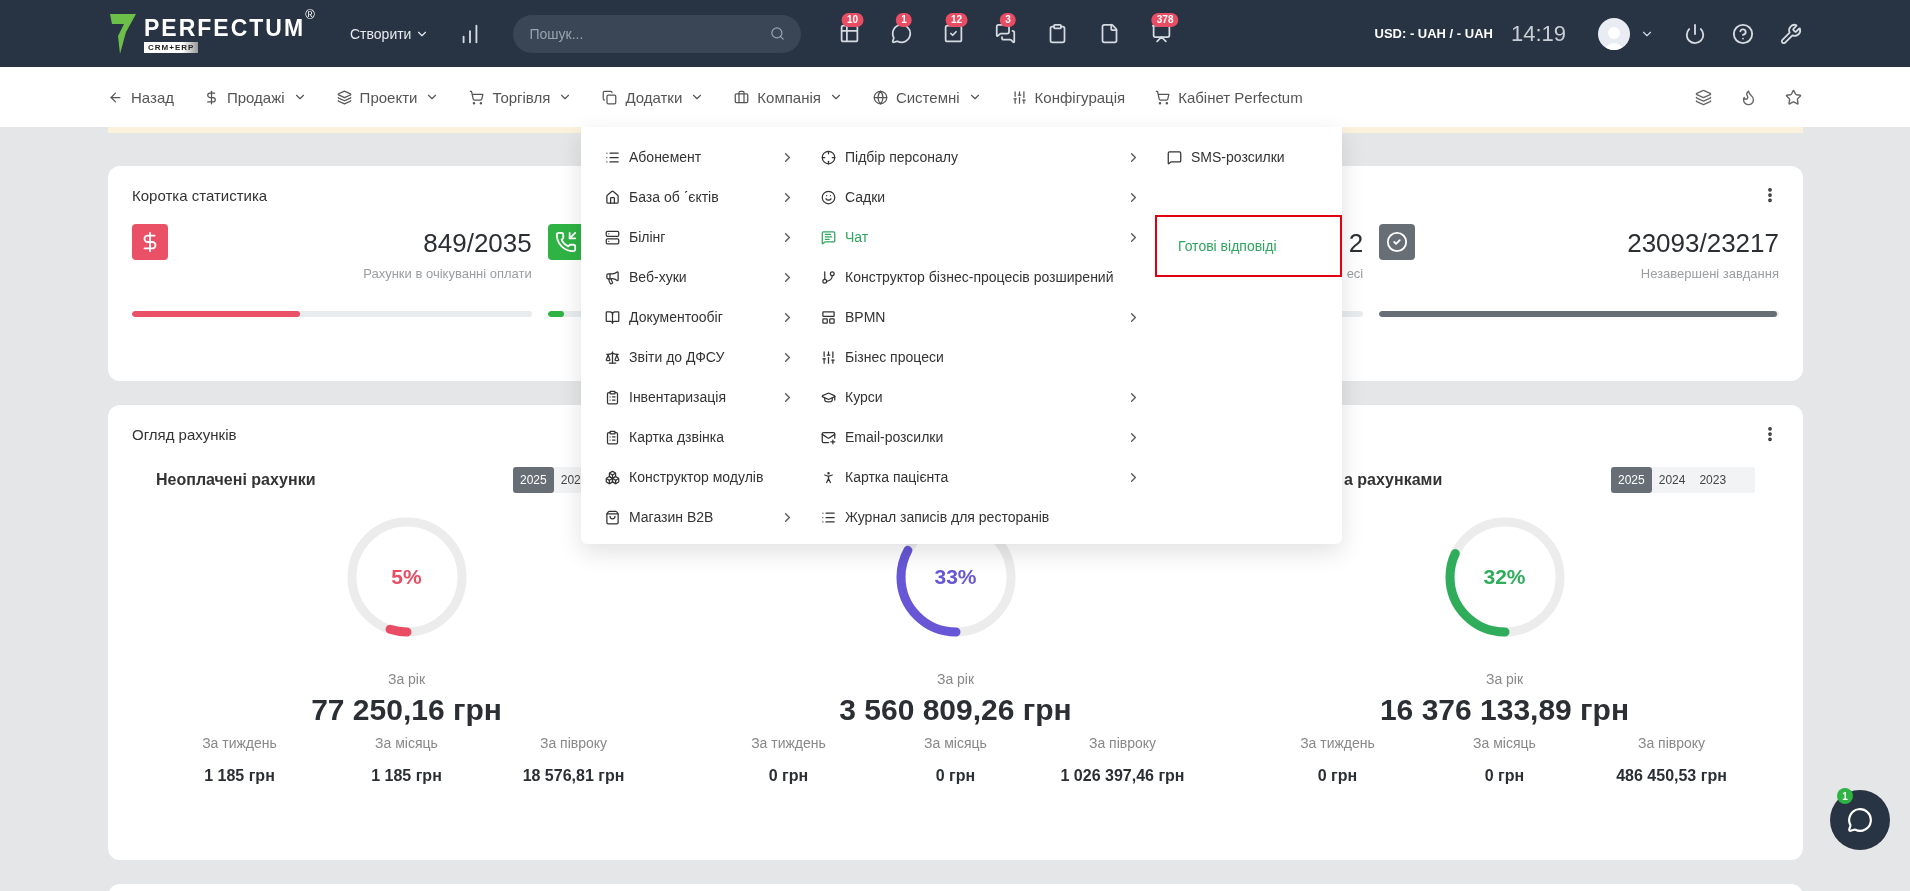 The width and height of the screenshot is (1910, 891). Describe the element at coordinates (742, 97) in the screenshot. I see `briefcase-icon` at that location.